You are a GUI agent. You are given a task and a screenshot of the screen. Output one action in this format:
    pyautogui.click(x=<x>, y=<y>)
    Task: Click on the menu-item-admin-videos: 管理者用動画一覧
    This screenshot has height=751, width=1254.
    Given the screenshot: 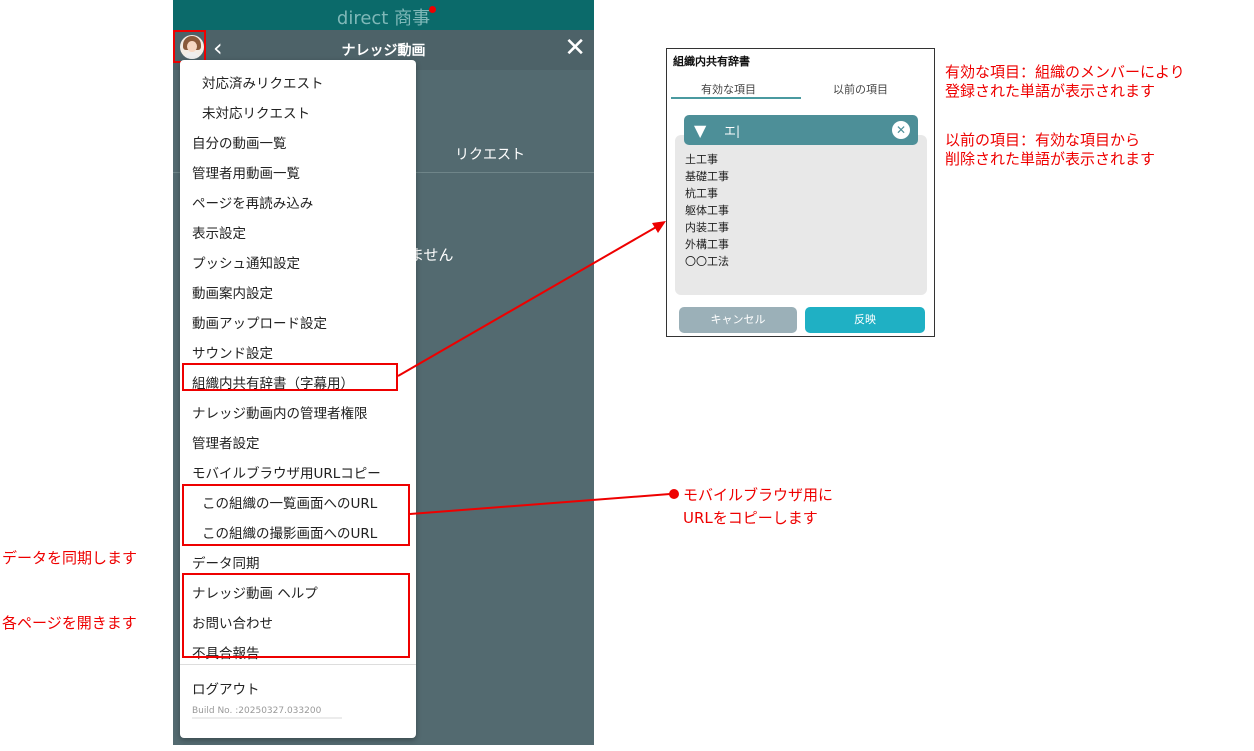 What is the action you would take?
    pyautogui.click(x=246, y=172)
    